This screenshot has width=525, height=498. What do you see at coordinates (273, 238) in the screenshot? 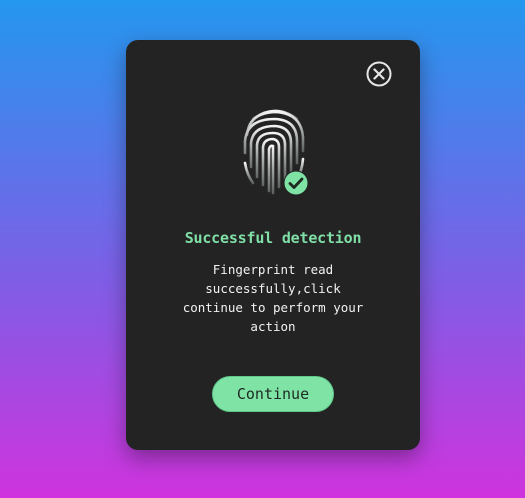
I see `dialog-title: Successful detection` at bounding box center [273, 238].